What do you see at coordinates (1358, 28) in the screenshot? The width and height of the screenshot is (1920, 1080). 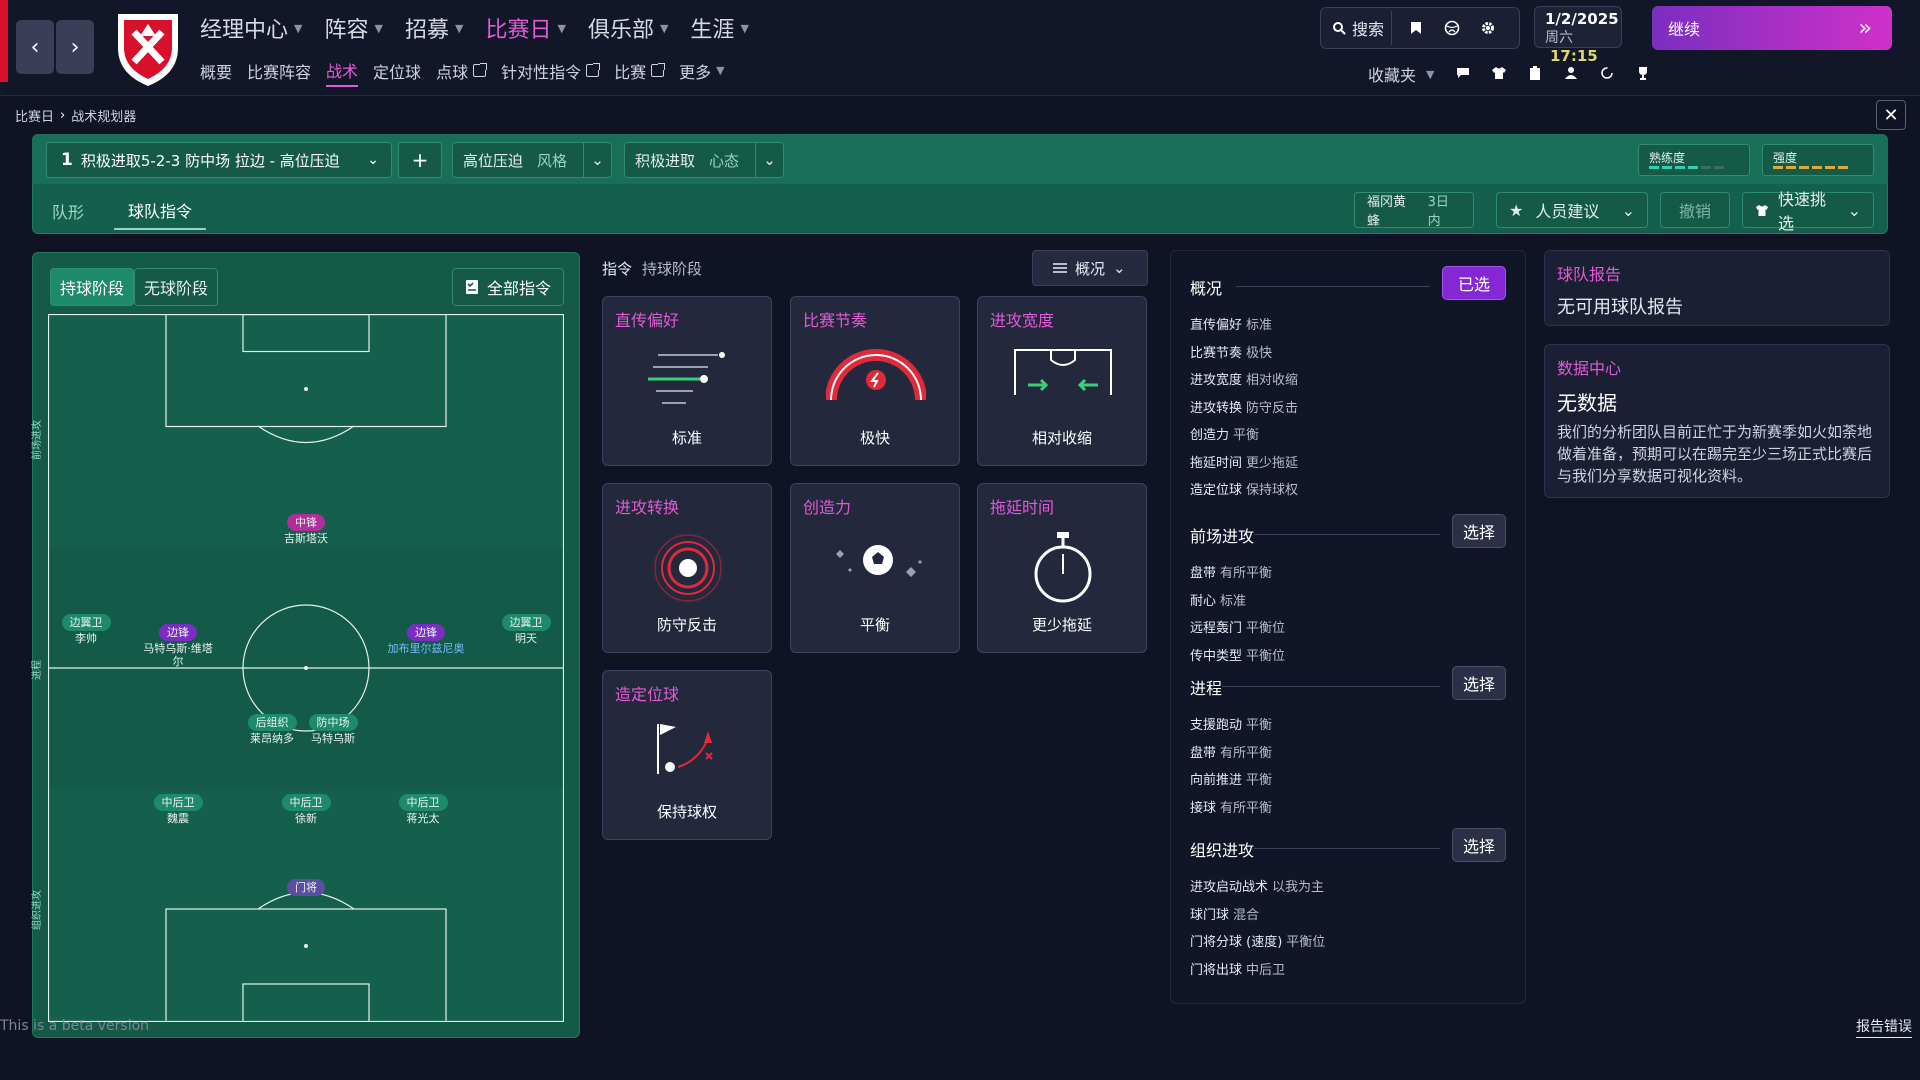 I see `search-button: 搜索` at bounding box center [1358, 28].